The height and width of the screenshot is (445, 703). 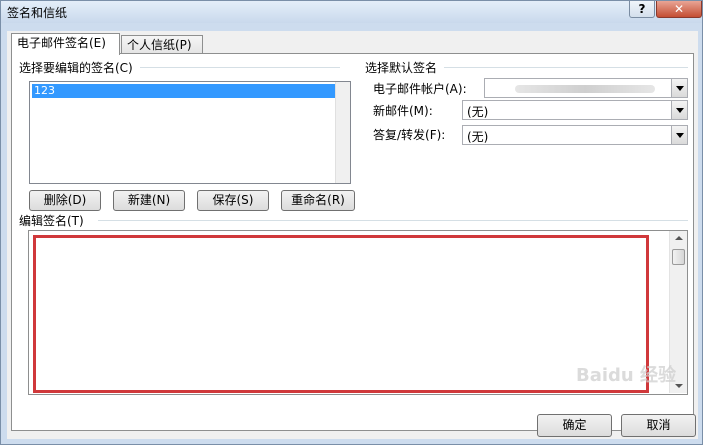 I want to click on title-bar: 签名和信纸 ? ✕, so click(x=351, y=12).